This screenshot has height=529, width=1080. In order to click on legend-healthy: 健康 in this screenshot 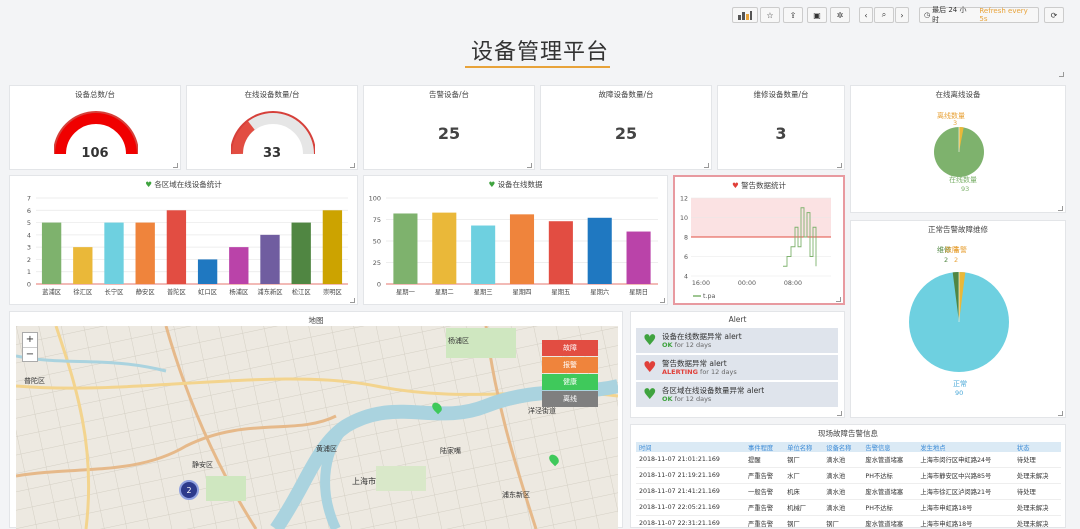, I will do `click(570, 382)`.